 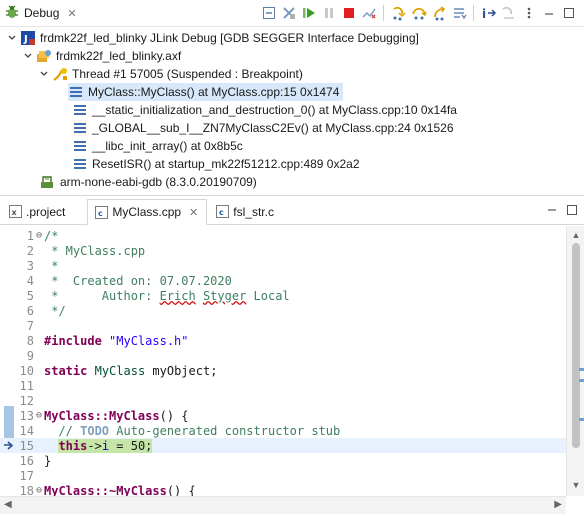 What do you see at coordinates (268, 13) in the screenshot?
I see `collapse-all-icon` at bounding box center [268, 13].